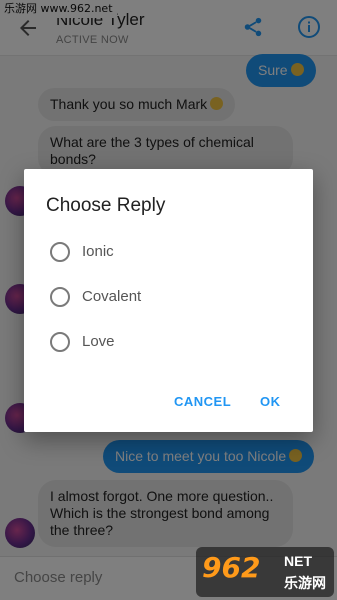 This screenshot has height=600, width=337. What do you see at coordinates (231, 567) in the screenshot?
I see `logo-number: 962` at bounding box center [231, 567].